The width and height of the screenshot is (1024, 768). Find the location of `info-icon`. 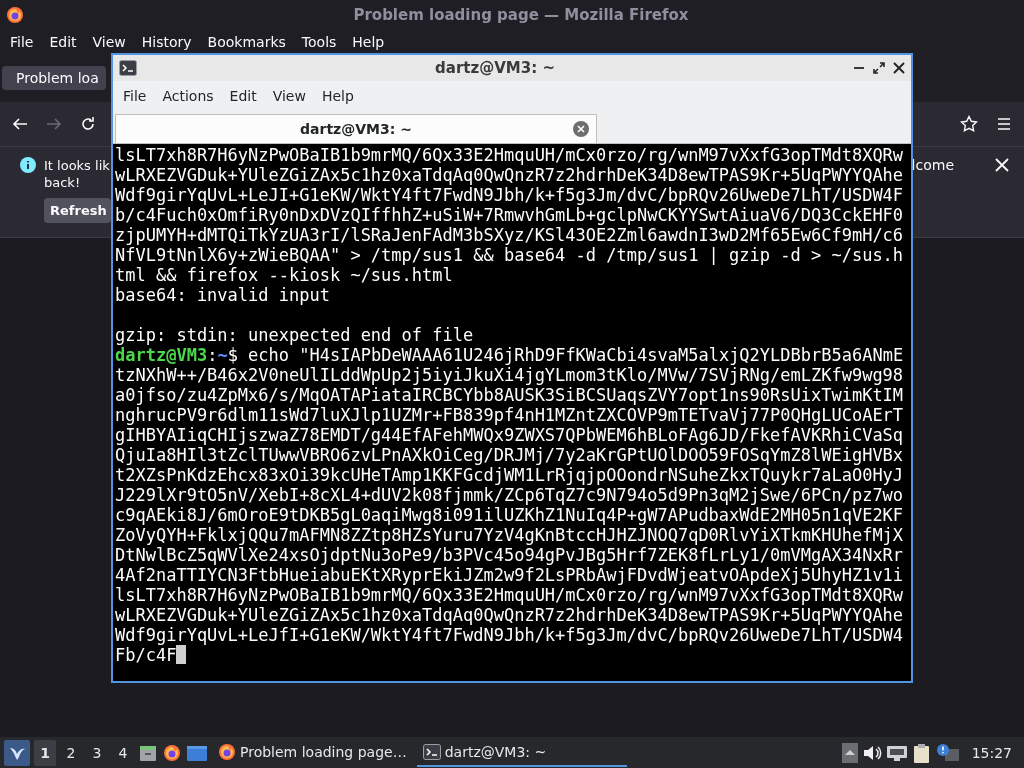

info-icon is located at coordinates (28, 165).